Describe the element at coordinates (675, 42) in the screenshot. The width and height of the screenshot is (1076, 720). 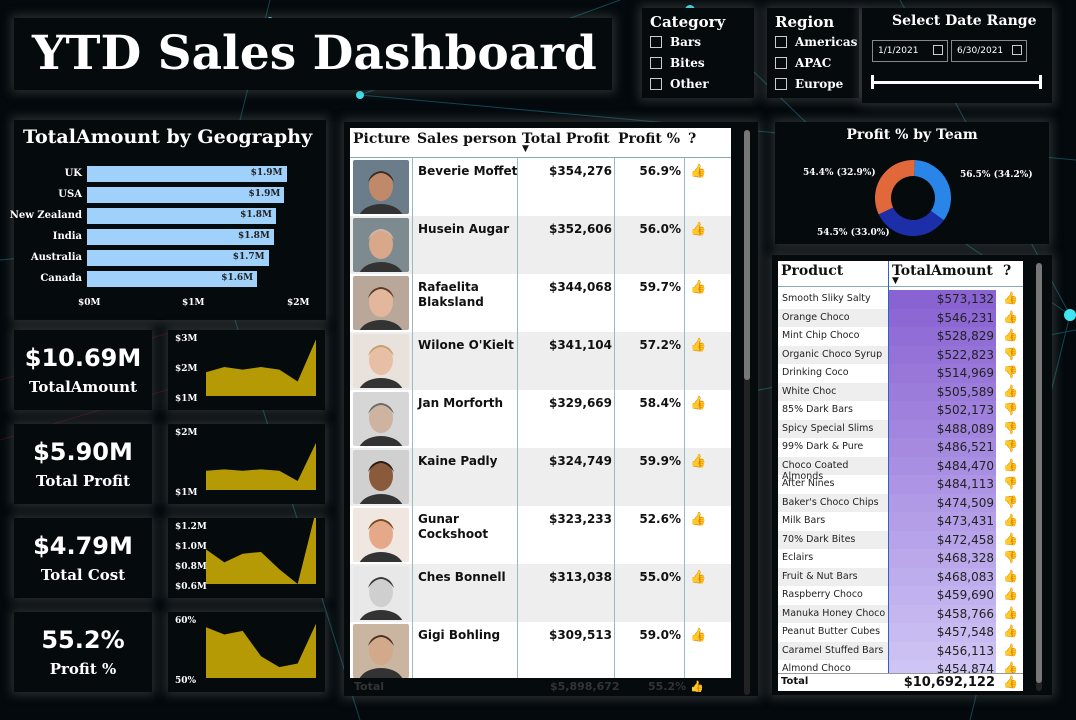
I see `category-option-bars: Bars` at that location.